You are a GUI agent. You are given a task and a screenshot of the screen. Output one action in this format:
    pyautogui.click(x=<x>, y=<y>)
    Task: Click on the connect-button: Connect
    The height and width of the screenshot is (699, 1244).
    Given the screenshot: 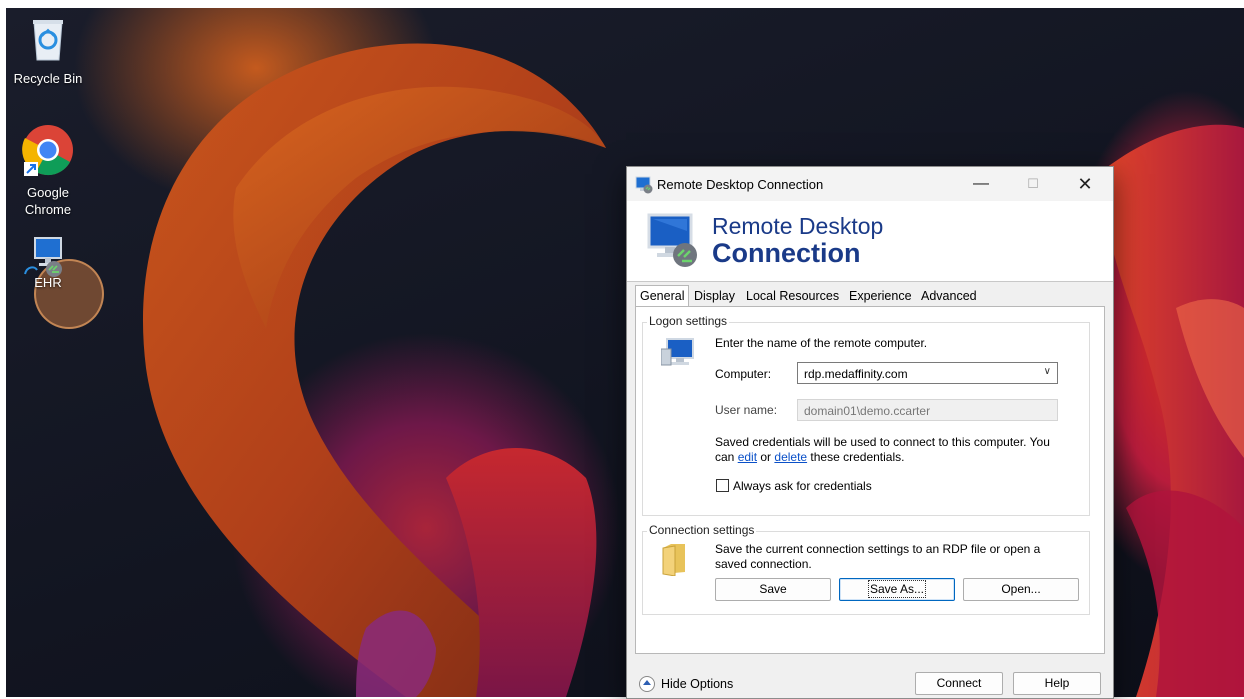 What is the action you would take?
    pyautogui.click(x=959, y=683)
    